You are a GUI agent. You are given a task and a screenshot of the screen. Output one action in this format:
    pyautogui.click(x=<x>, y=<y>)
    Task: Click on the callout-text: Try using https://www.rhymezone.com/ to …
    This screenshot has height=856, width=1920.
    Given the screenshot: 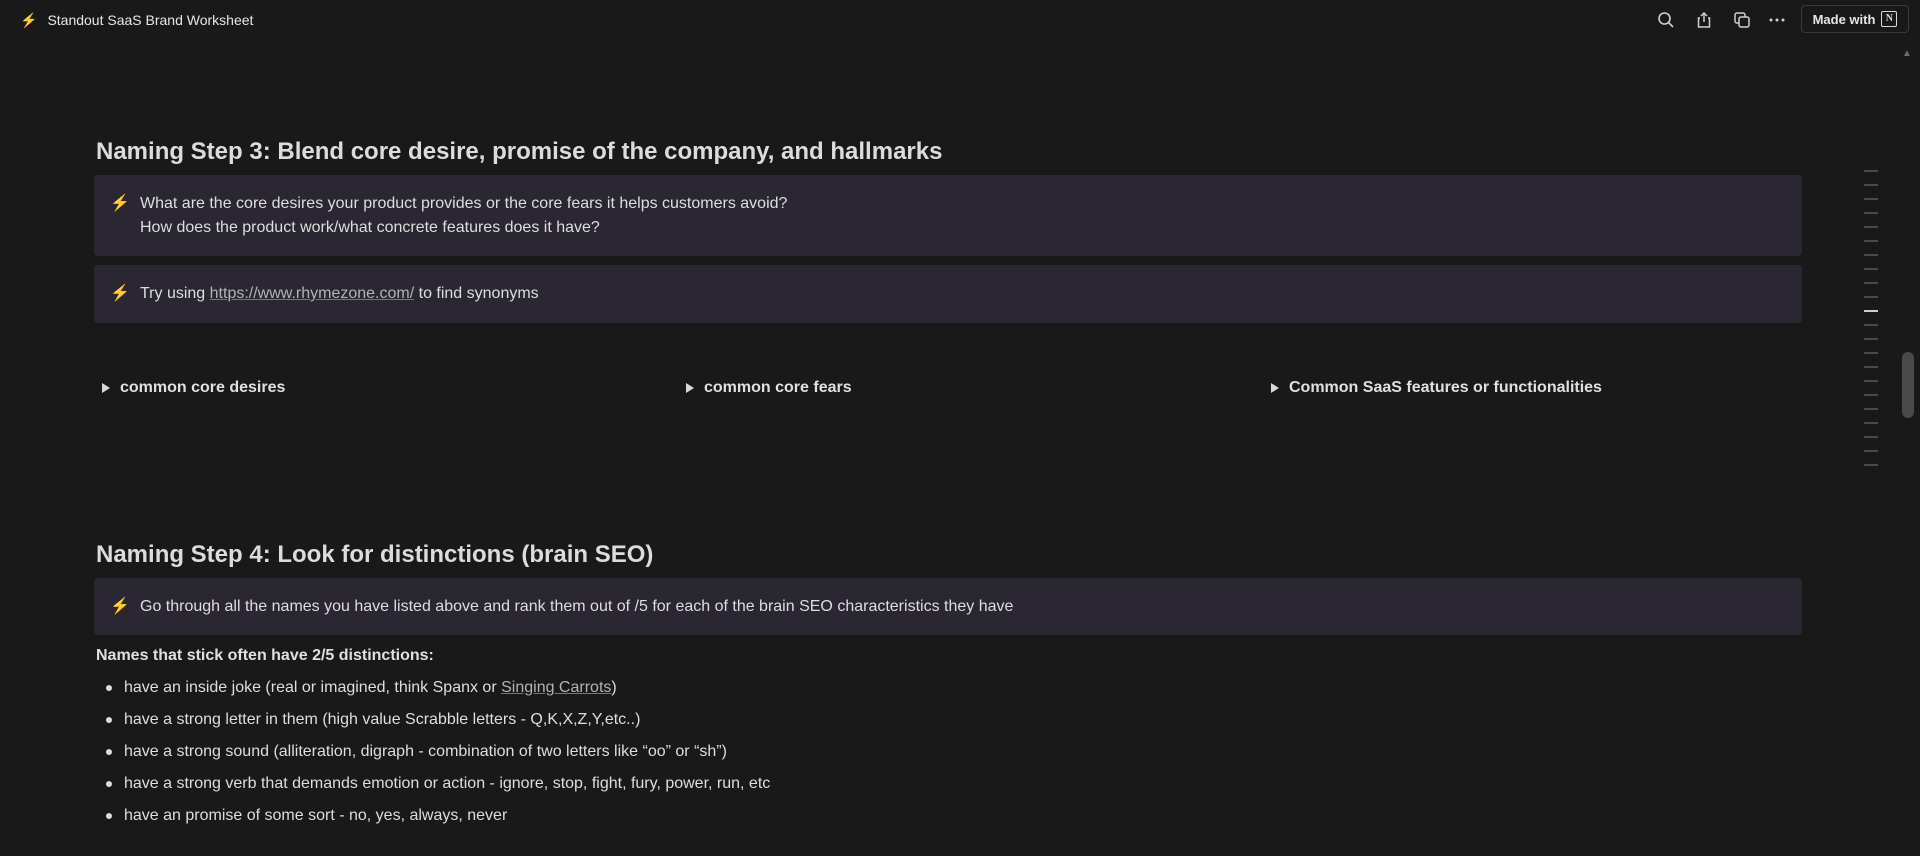 What is the action you would take?
    pyautogui.click(x=963, y=294)
    